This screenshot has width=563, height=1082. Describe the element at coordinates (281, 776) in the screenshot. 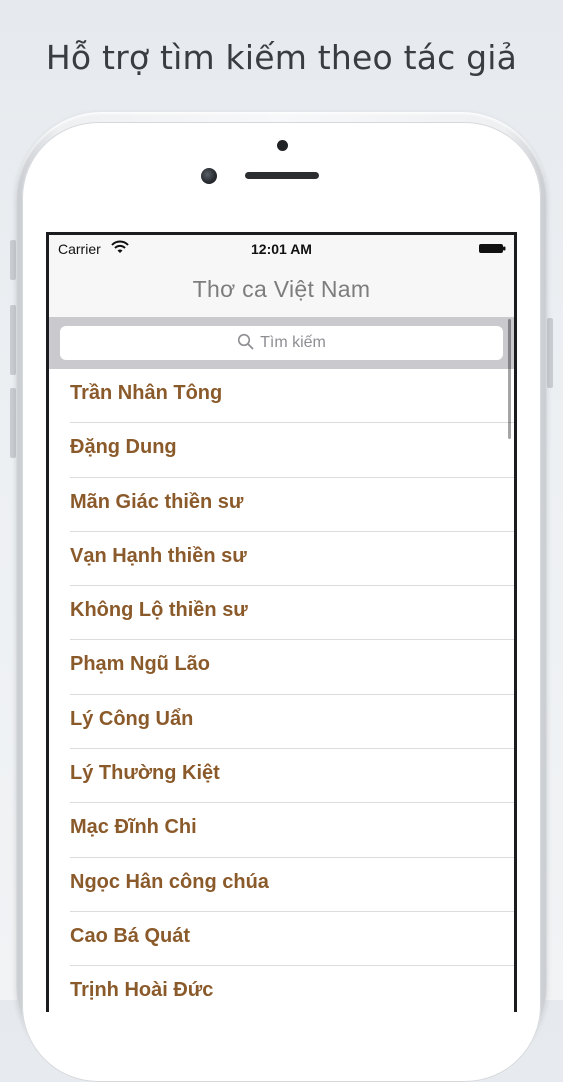

I see `list-item: Lý Thường Kiệt` at that location.